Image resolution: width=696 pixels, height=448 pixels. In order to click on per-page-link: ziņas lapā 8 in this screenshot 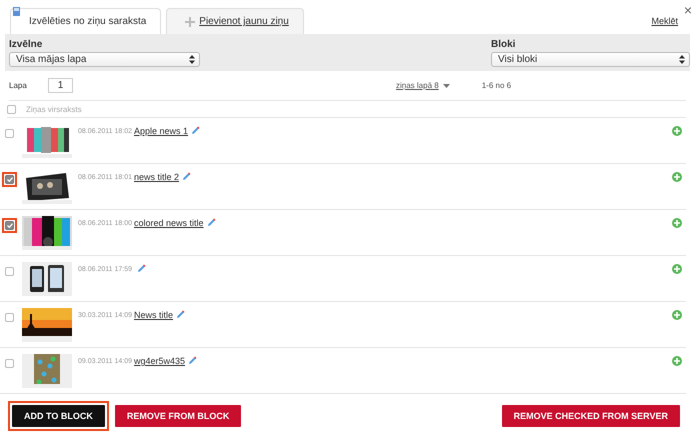, I will do `click(423, 85)`.